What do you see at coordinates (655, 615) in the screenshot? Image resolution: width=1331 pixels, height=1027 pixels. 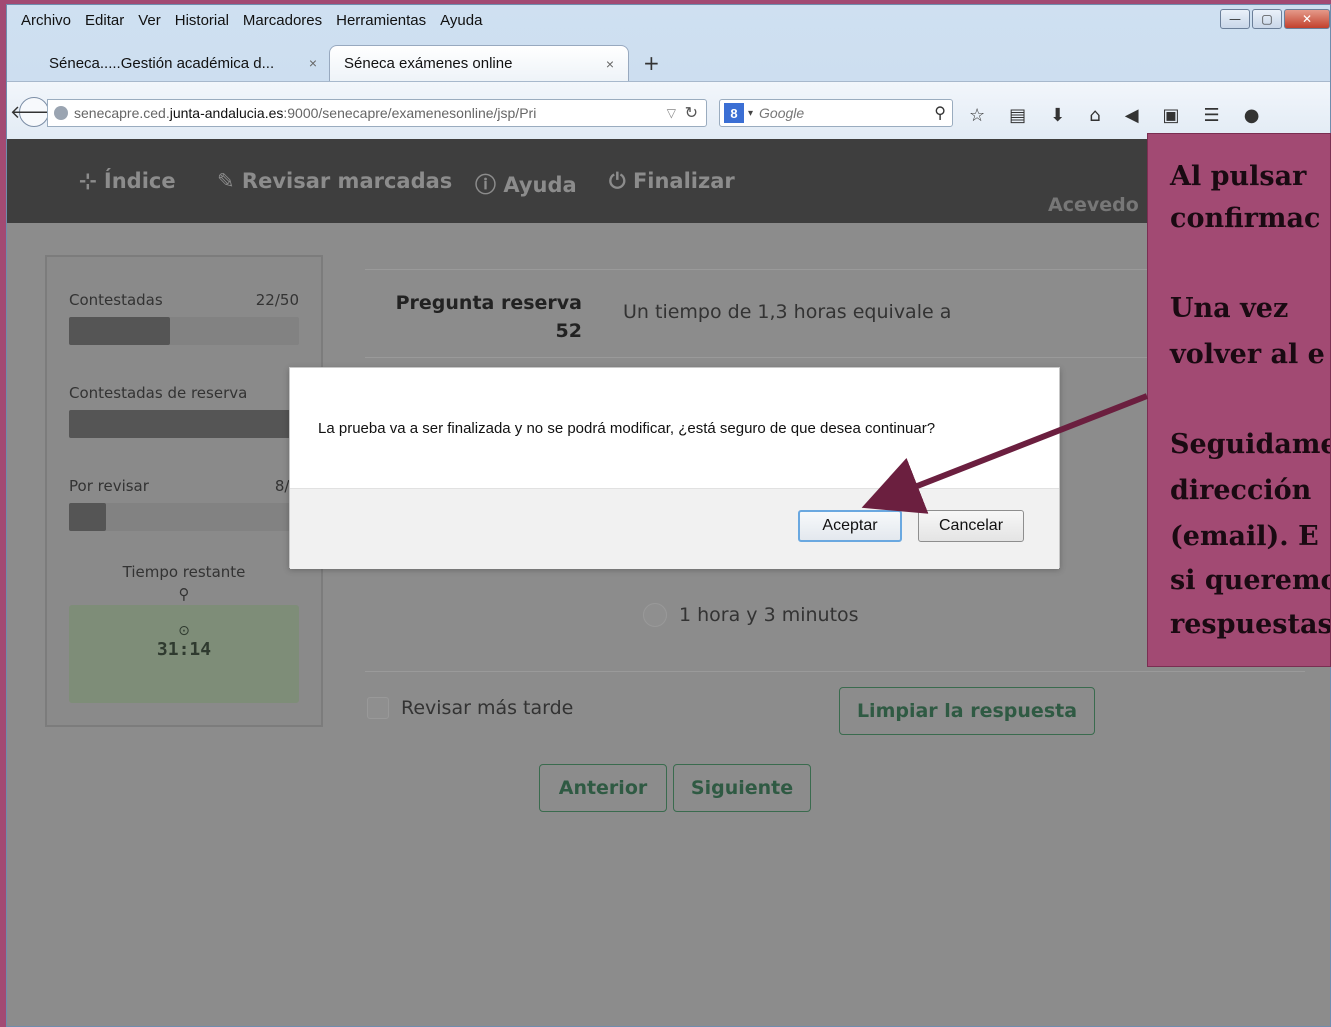 I see `radio-button` at bounding box center [655, 615].